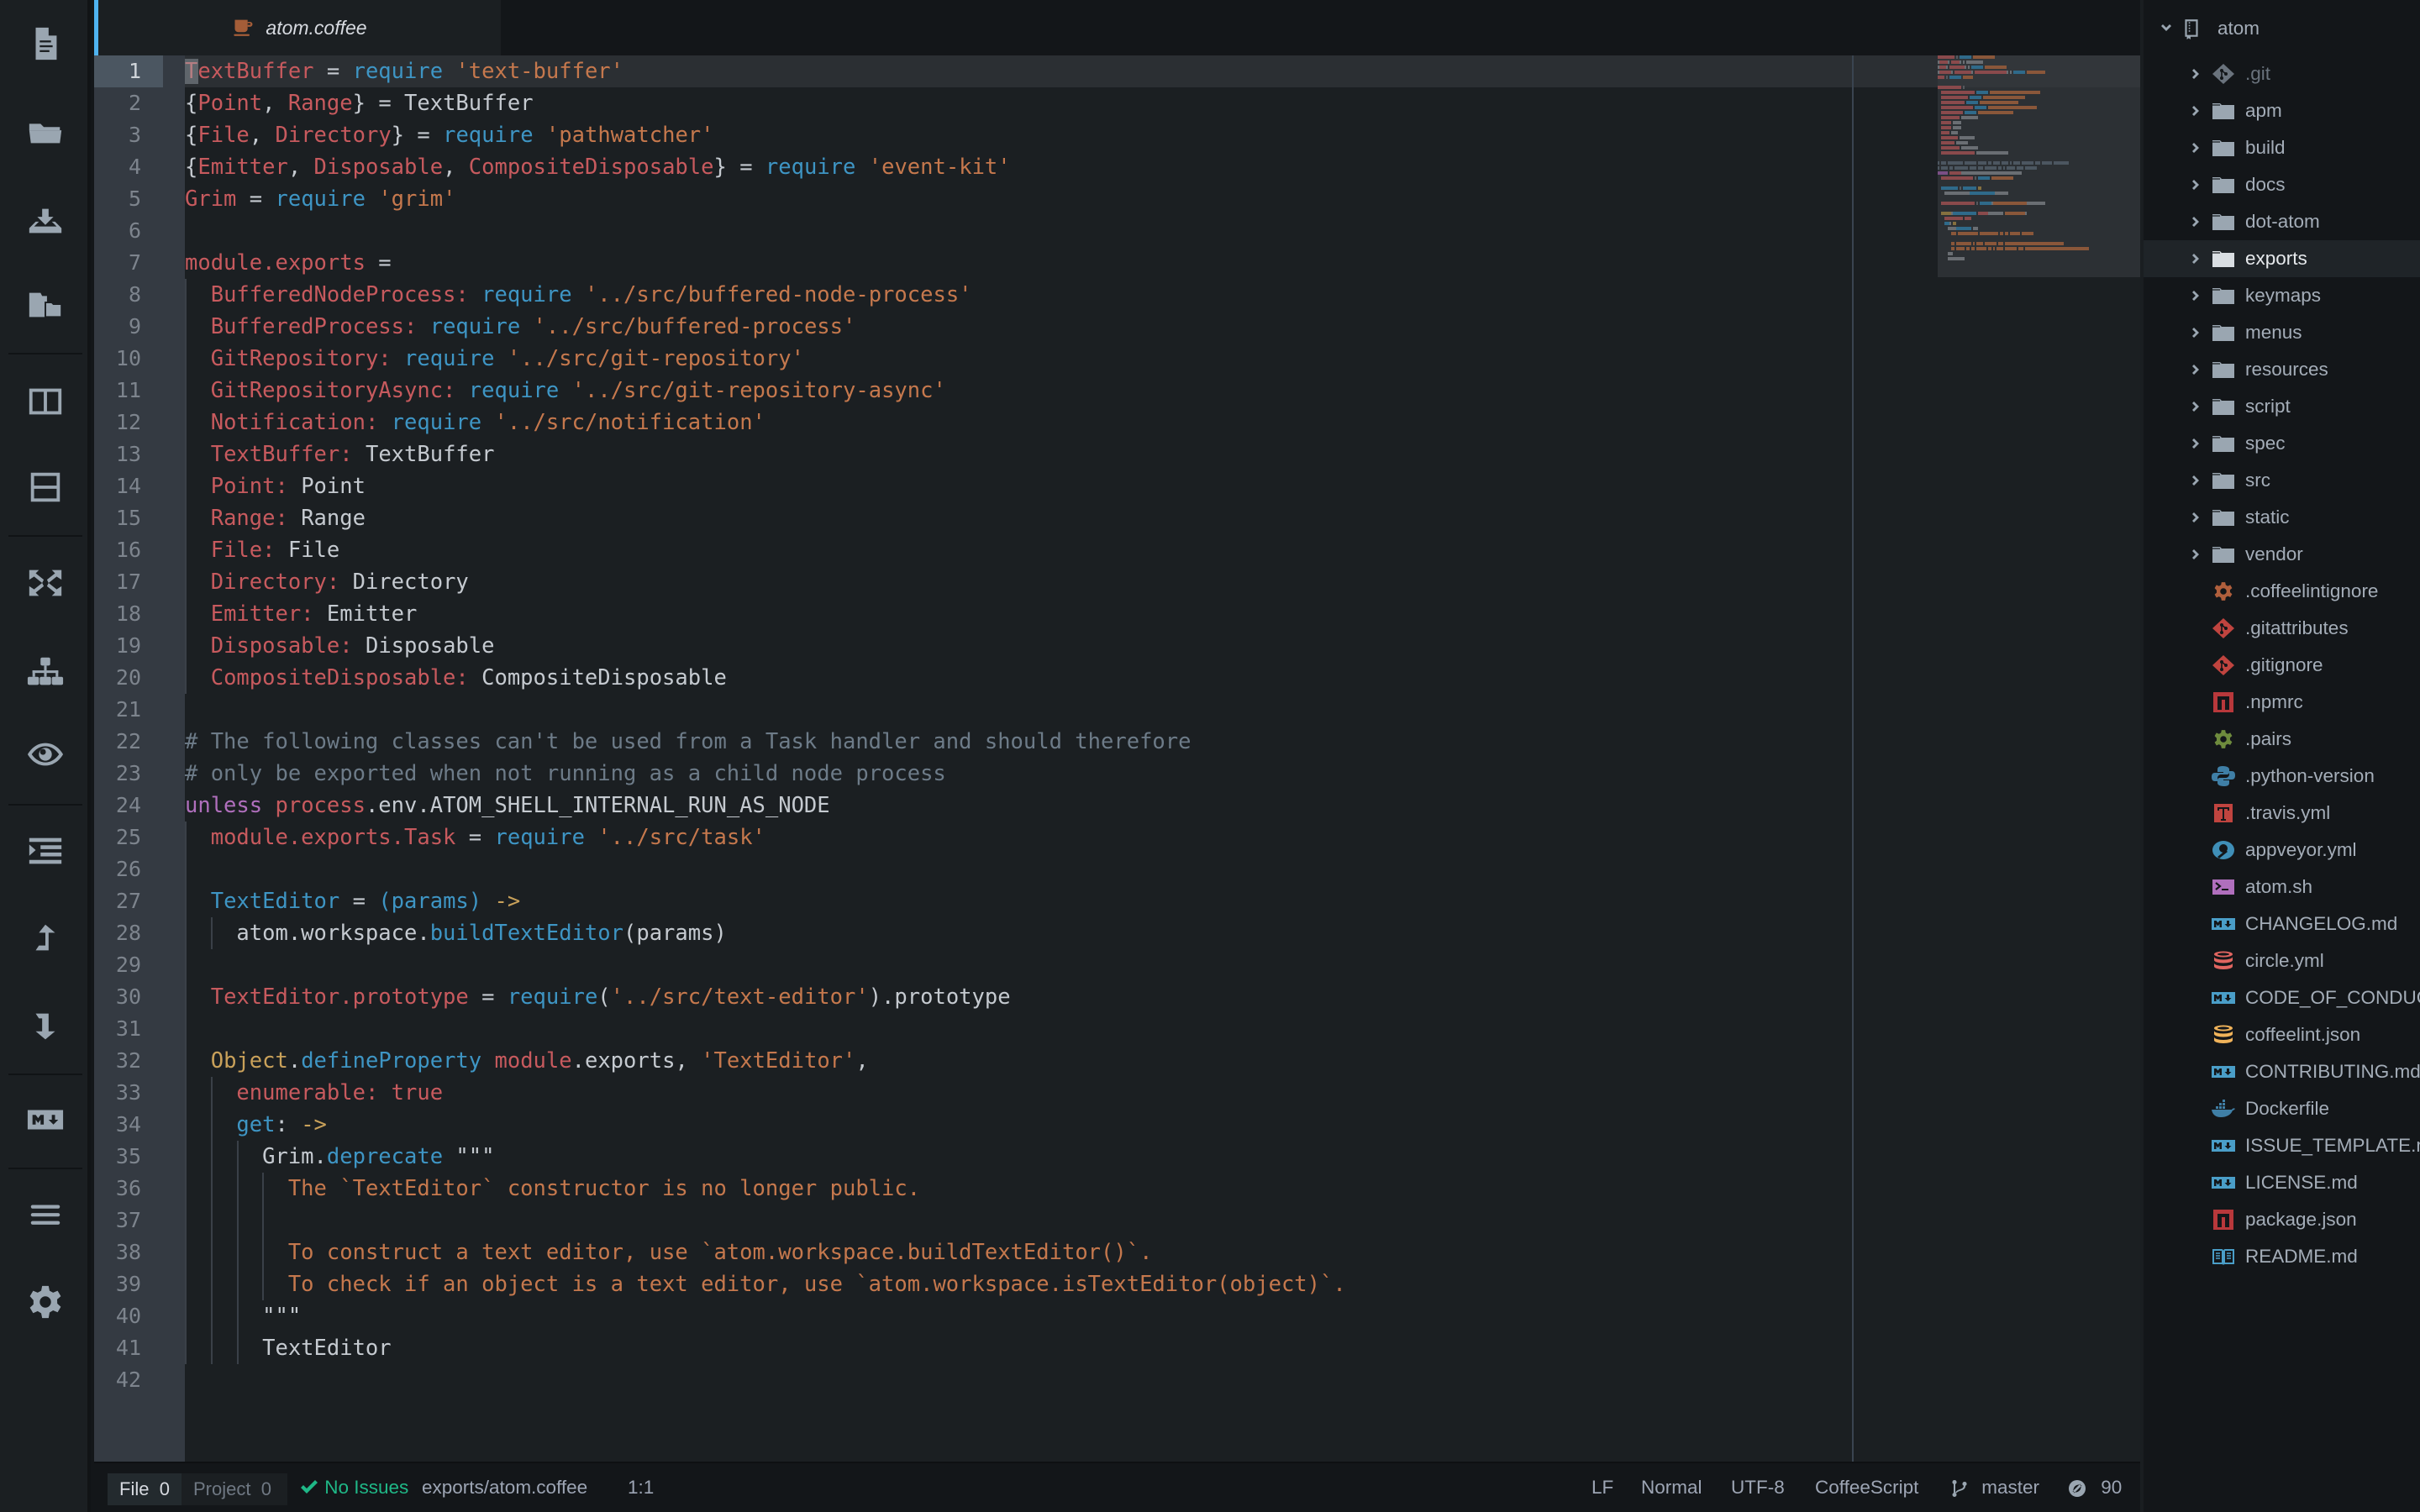 Image resolution: width=2420 pixels, height=1512 pixels. Describe the element at coordinates (2039, 166) in the screenshot. I see `minimap` at that location.